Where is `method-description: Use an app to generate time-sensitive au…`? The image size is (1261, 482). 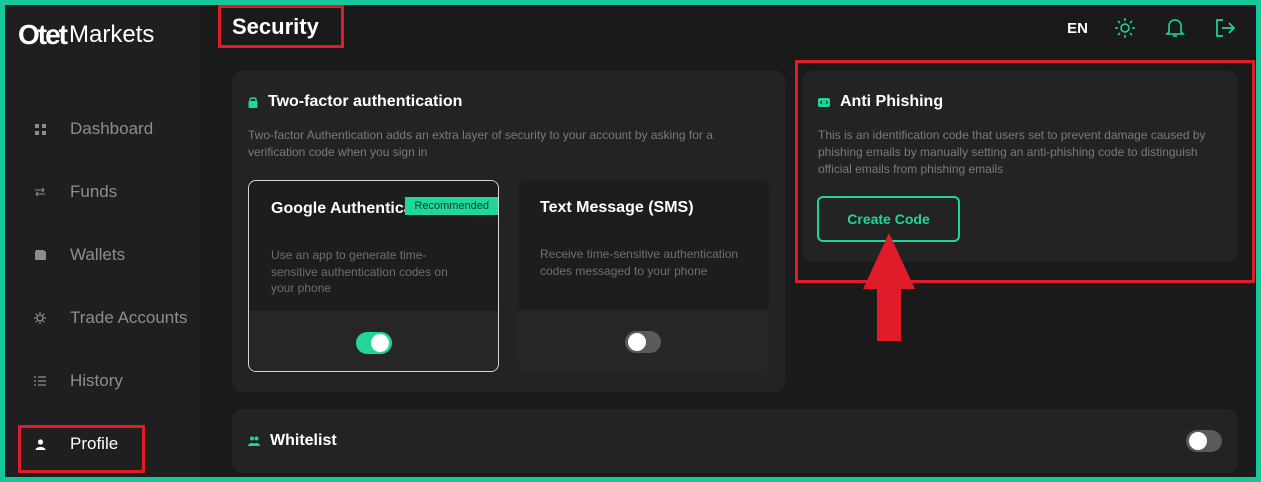 method-description: Use an app to generate time-sensitive au… is located at coordinates (359, 271).